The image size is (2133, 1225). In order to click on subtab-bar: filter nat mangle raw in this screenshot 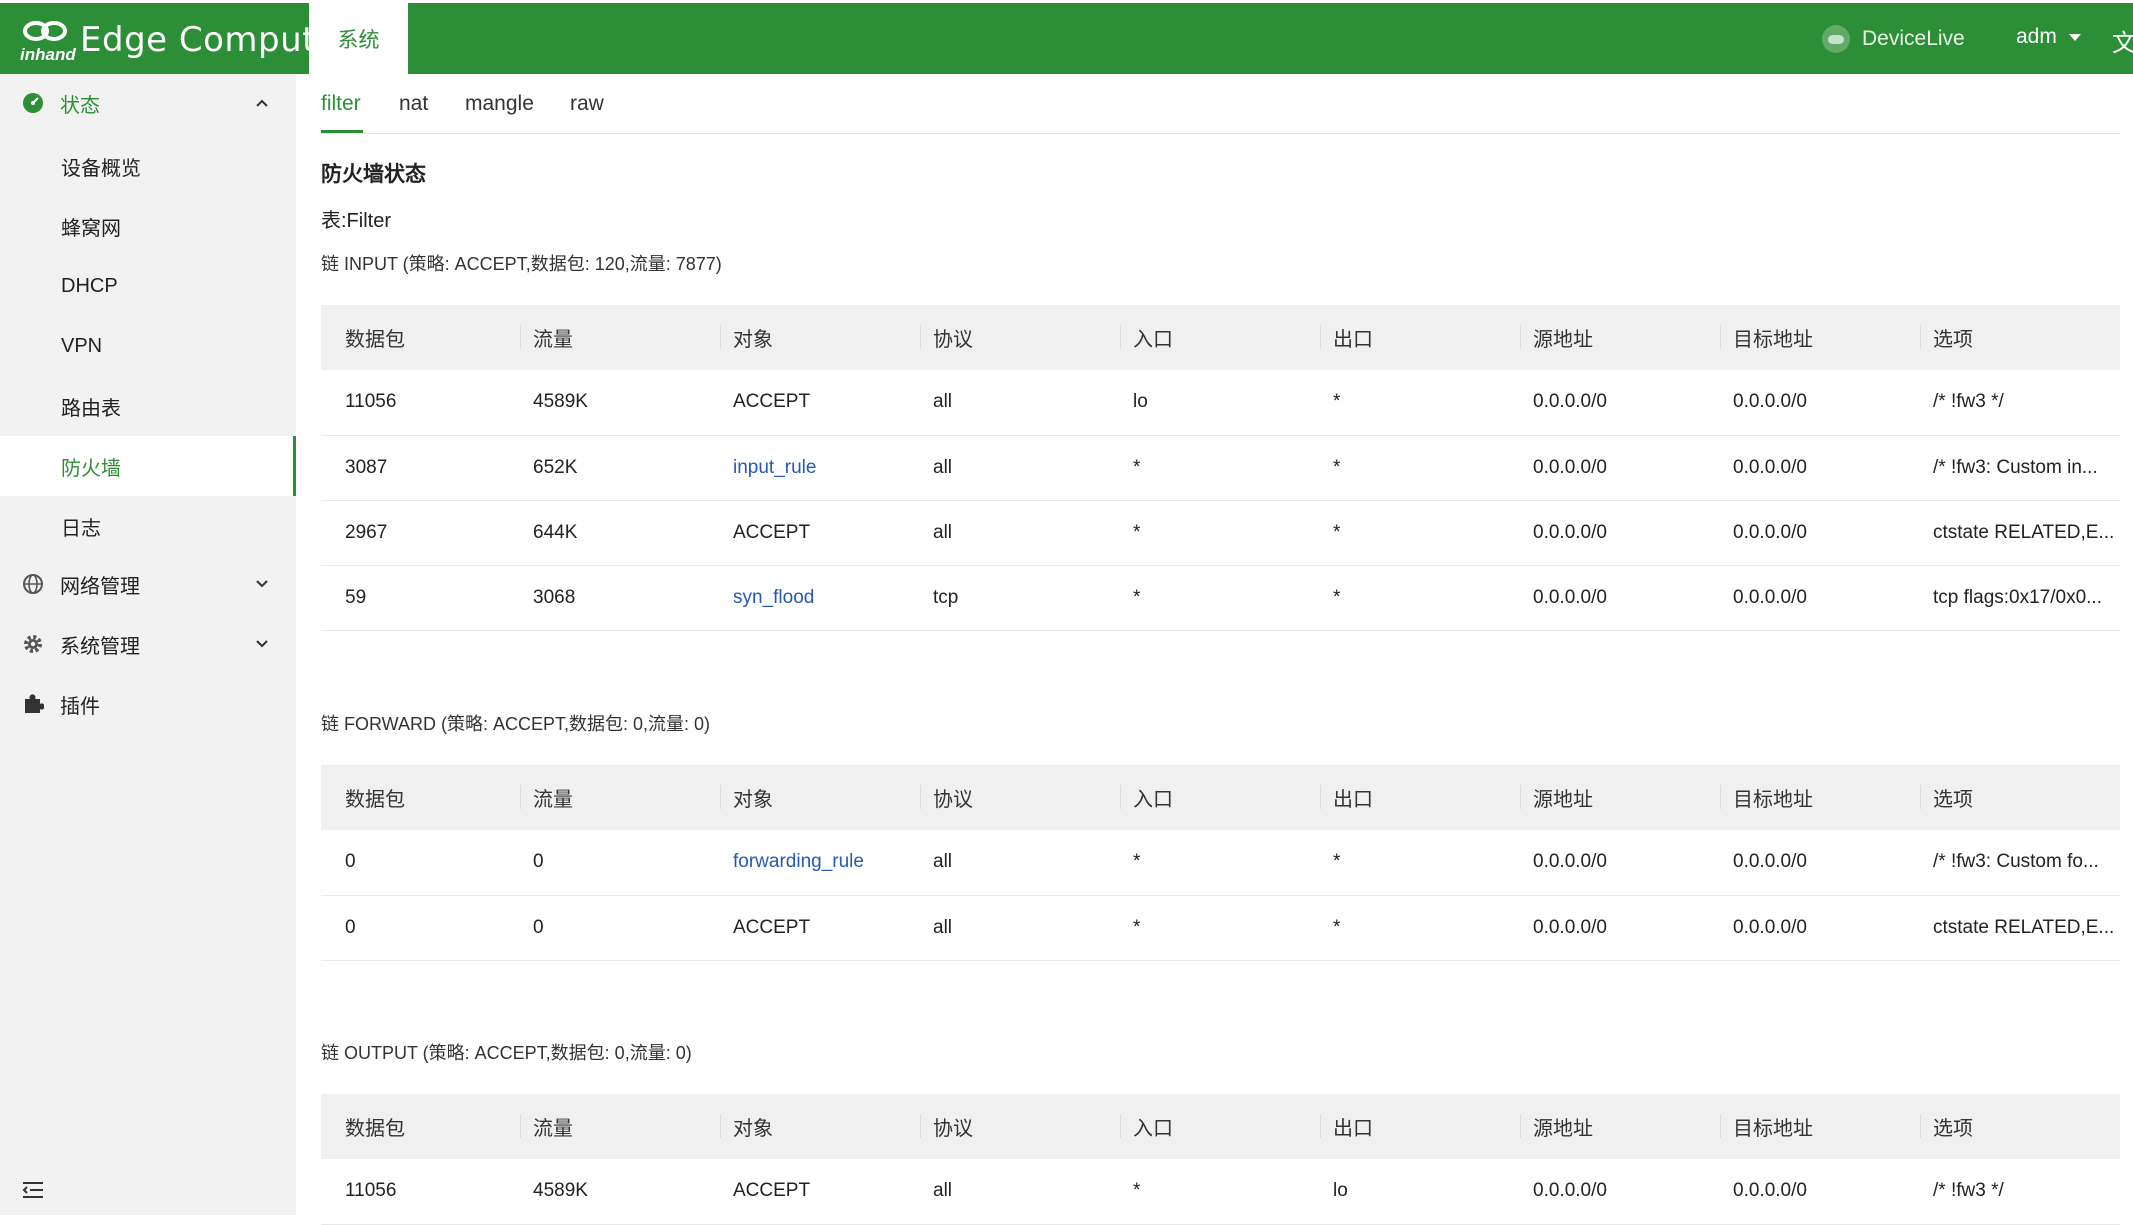, I will do `click(1220, 104)`.